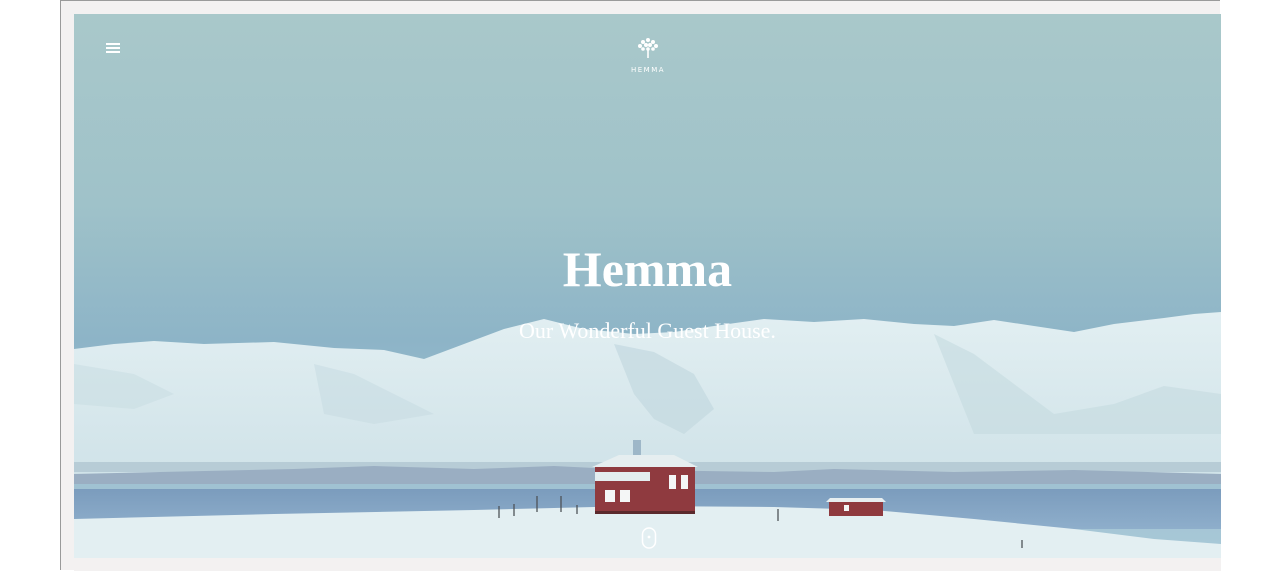 The width and height of the screenshot is (1280, 571). Describe the element at coordinates (647, 330) in the screenshot. I see `hero-subtitle: Our Wonderful Guest House.` at that location.